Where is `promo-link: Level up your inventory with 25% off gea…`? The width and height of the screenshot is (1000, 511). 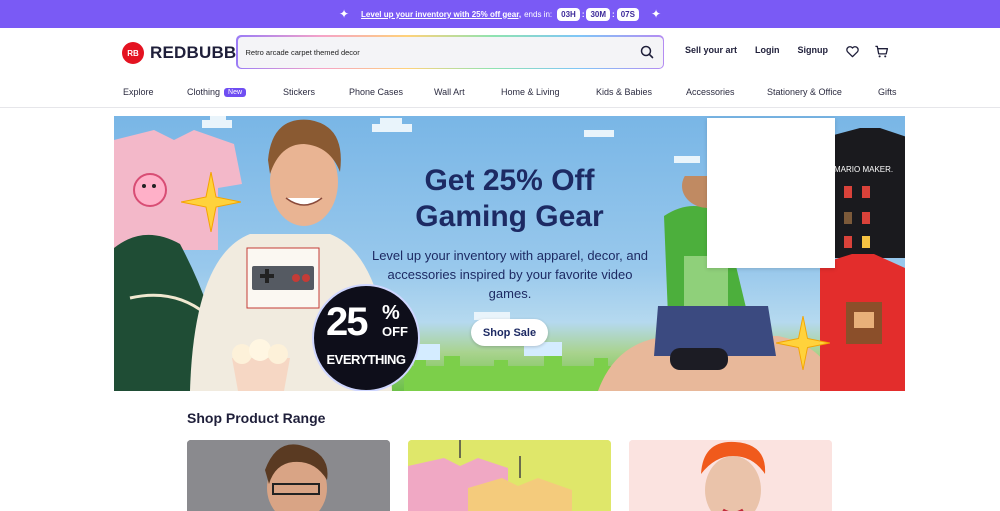
promo-link: Level up your inventory with 25% off gea… is located at coordinates (441, 14).